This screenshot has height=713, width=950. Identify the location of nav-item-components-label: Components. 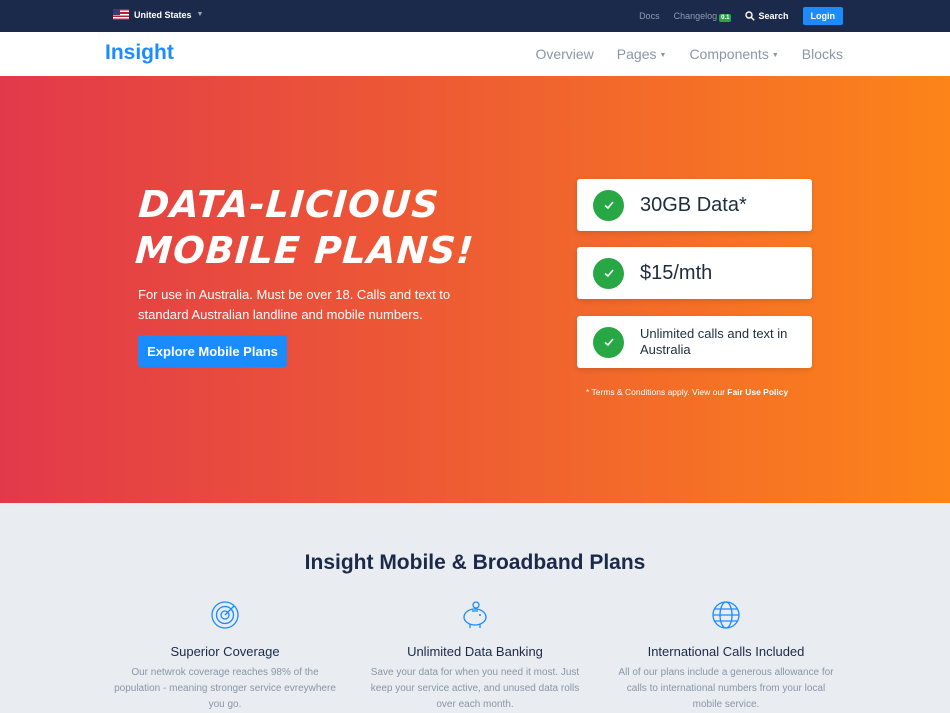
(729, 54).